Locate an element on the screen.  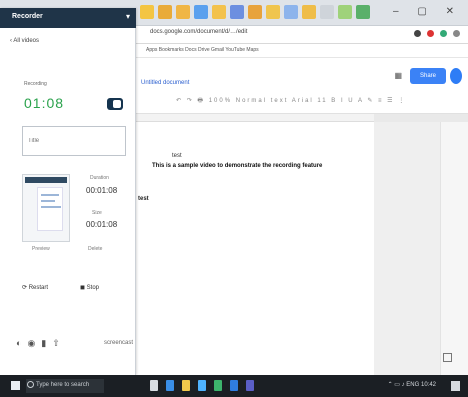
recording-label: Recording is located at coordinates (35, 84).